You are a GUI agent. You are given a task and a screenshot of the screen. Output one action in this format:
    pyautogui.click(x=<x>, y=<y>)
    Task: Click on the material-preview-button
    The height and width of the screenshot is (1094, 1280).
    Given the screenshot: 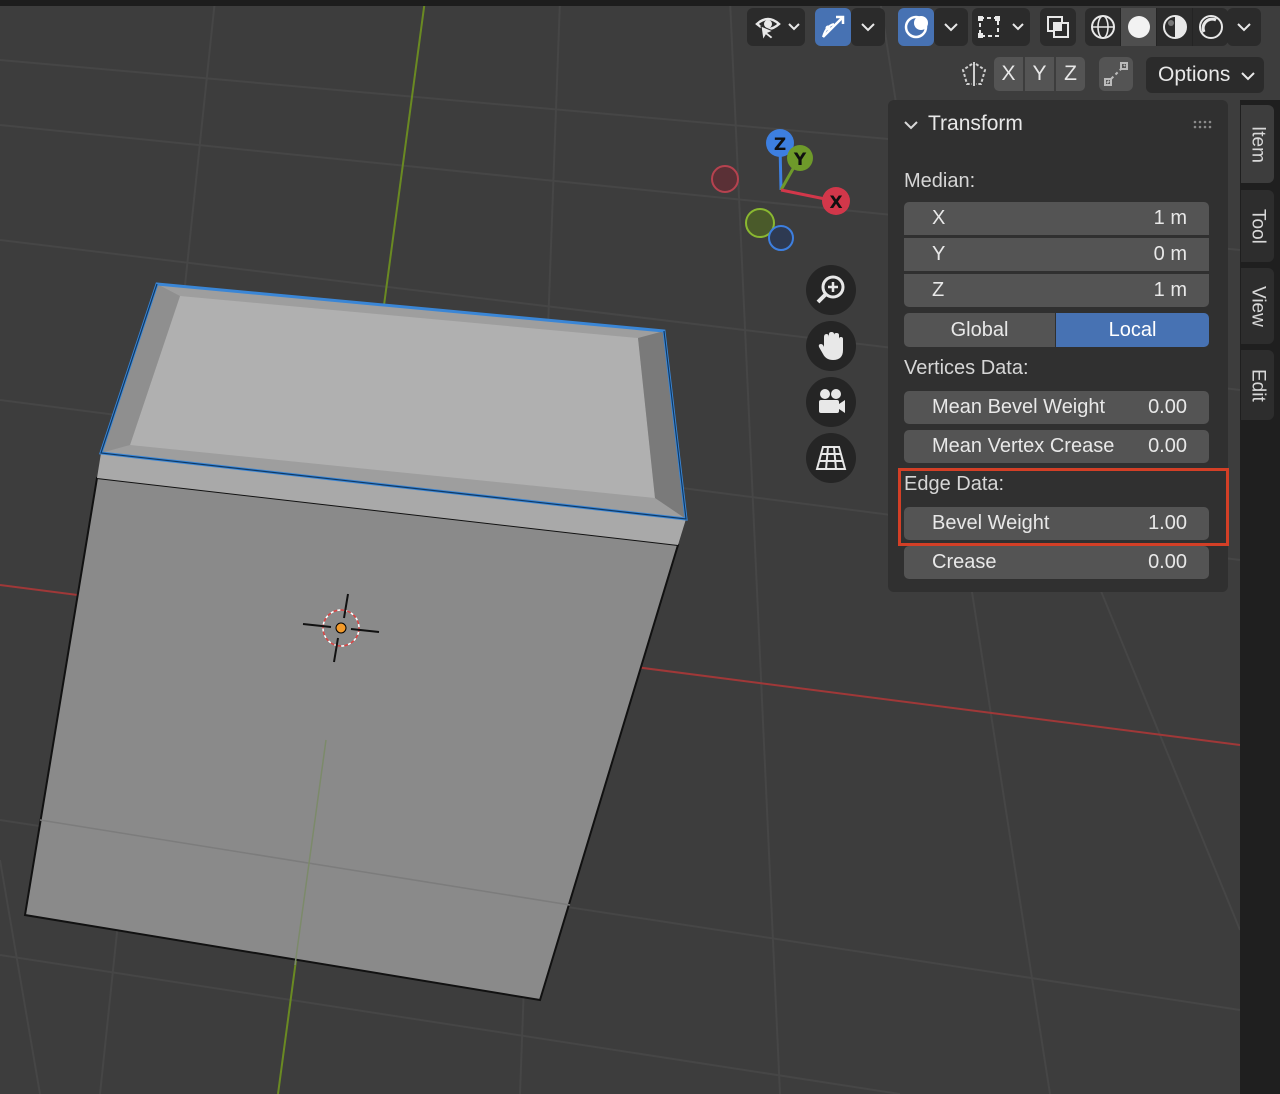 What is the action you would take?
    pyautogui.click(x=1175, y=27)
    